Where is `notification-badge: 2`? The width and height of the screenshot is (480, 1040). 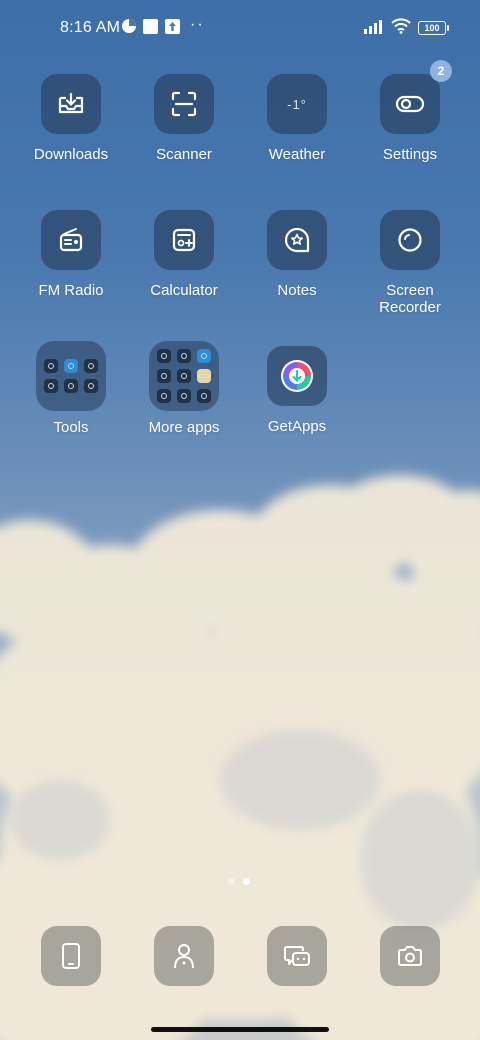
notification-badge: 2 is located at coordinates (441, 71).